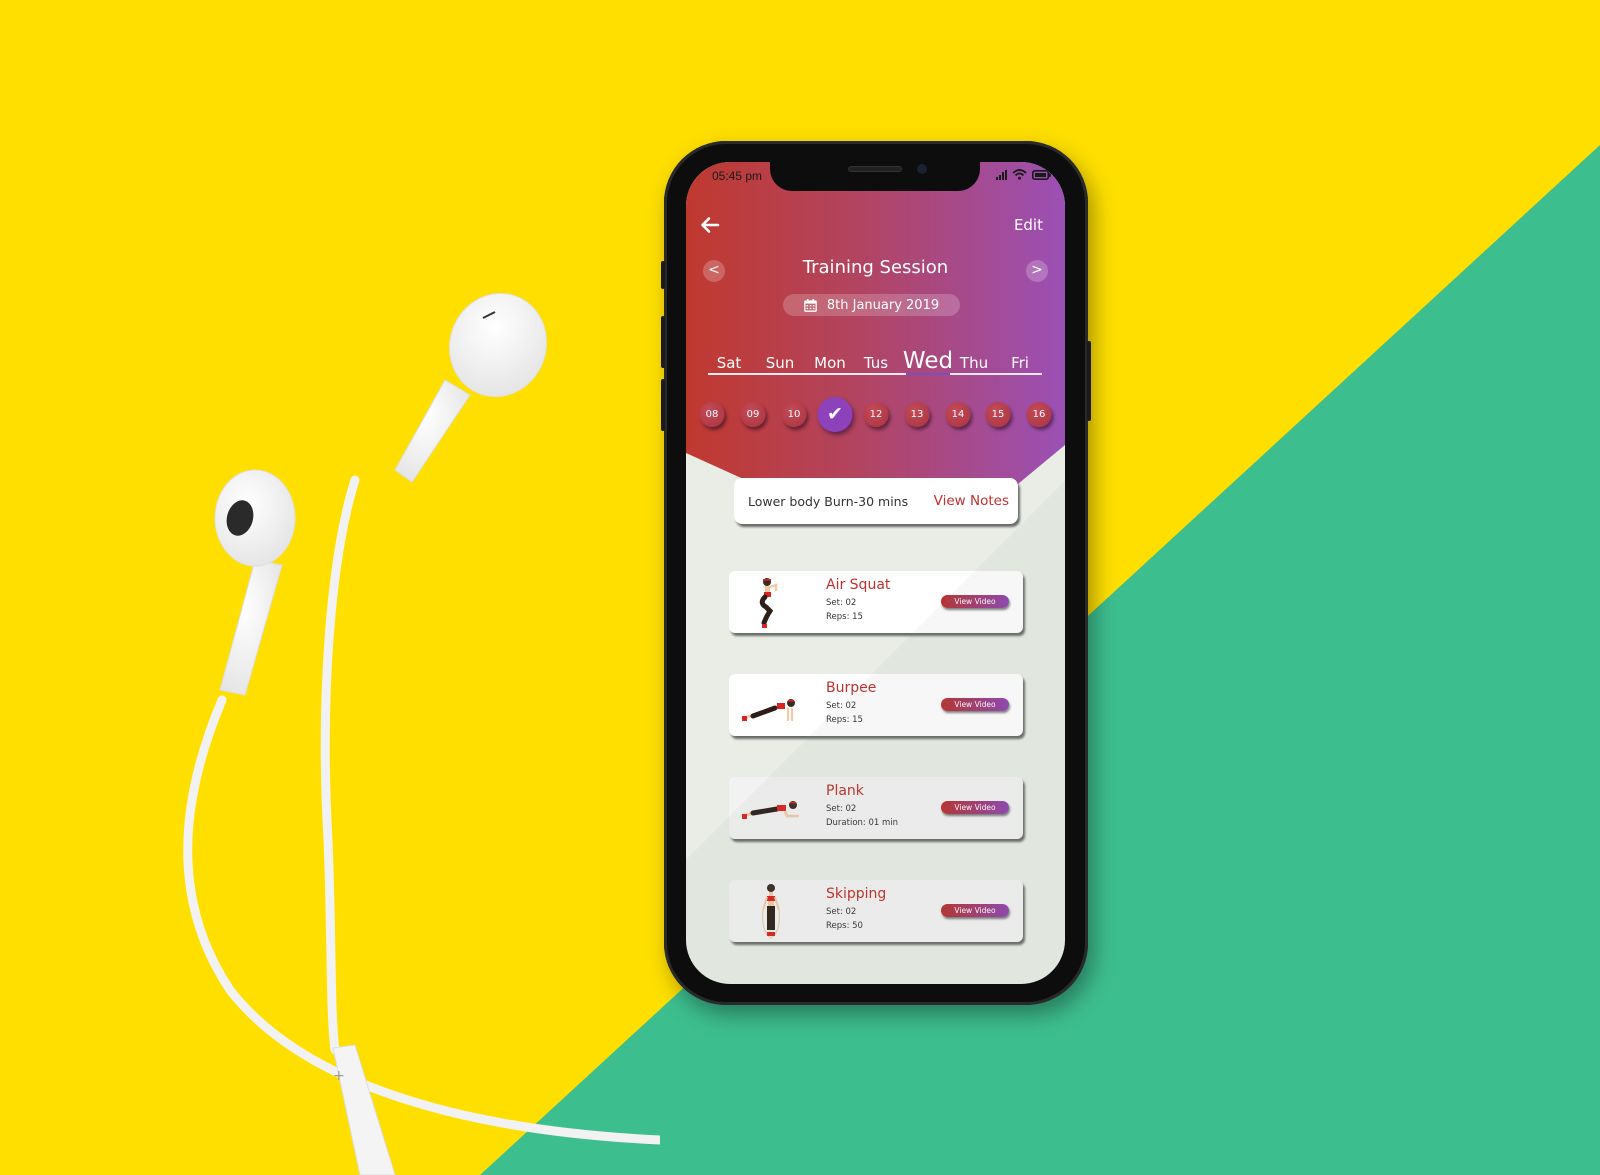 The height and width of the screenshot is (1175, 1600). What do you see at coordinates (883, 305) in the screenshot?
I see `date-label: 8th January 2019` at bounding box center [883, 305].